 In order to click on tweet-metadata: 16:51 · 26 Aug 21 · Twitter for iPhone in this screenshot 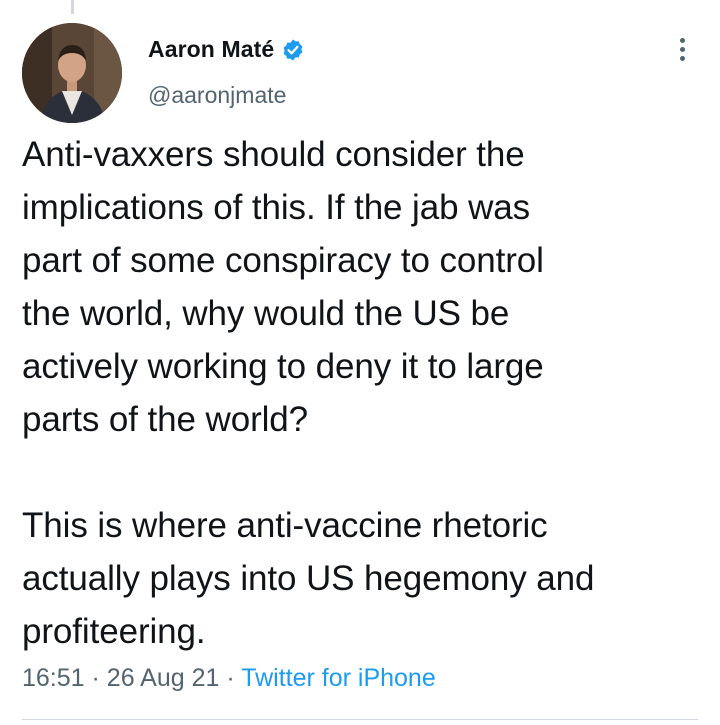, I will do `click(229, 678)`.